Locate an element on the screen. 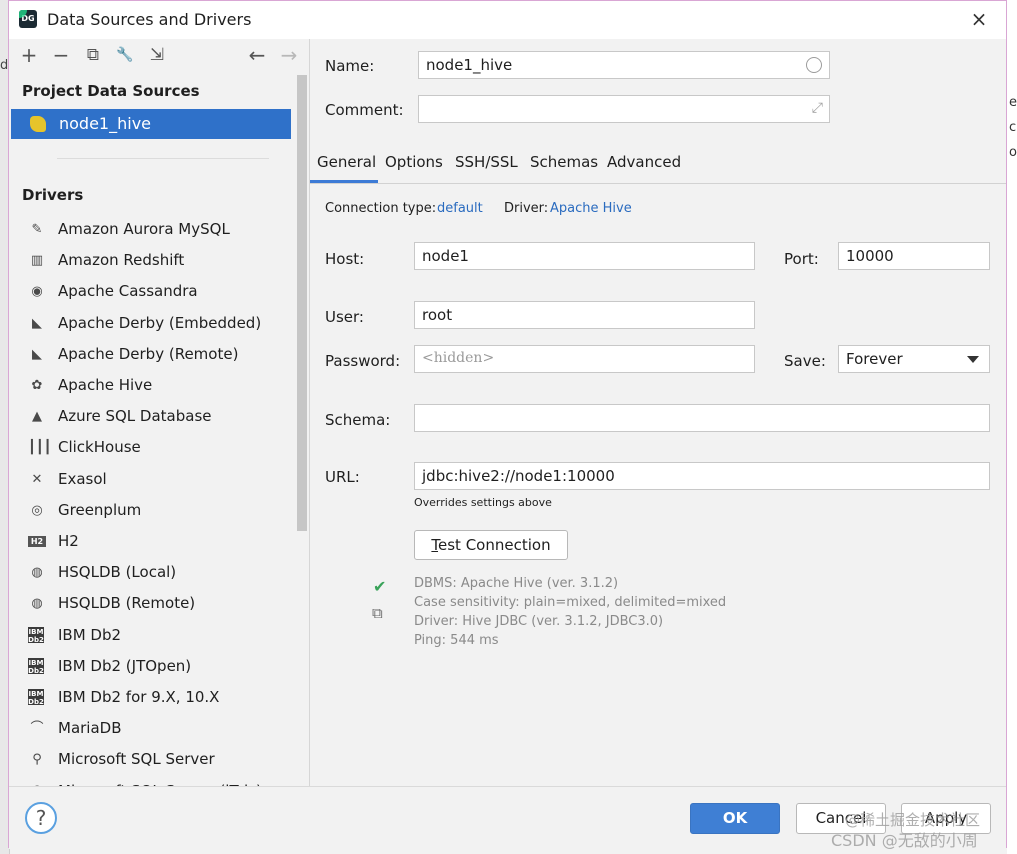 The width and height of the screenshot is (1017, 854). test-connection-button: Test Connection is located at coordinates (491, 545).